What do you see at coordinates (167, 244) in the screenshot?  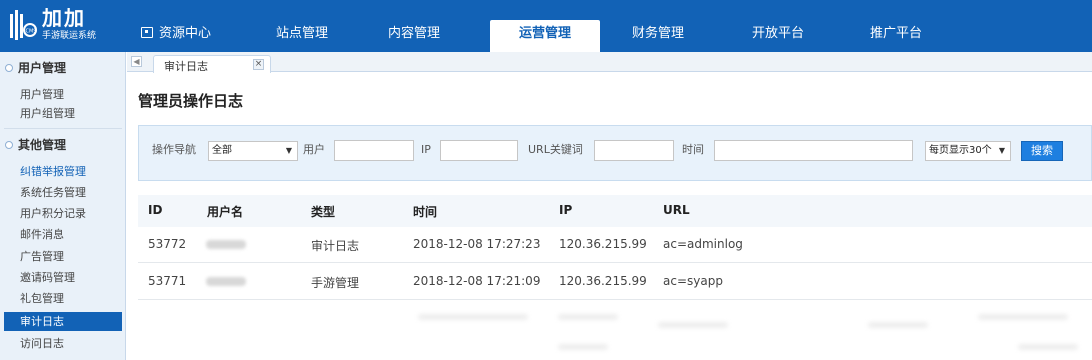 I see `cell-id: 53772` at bounding box center [167, 244].